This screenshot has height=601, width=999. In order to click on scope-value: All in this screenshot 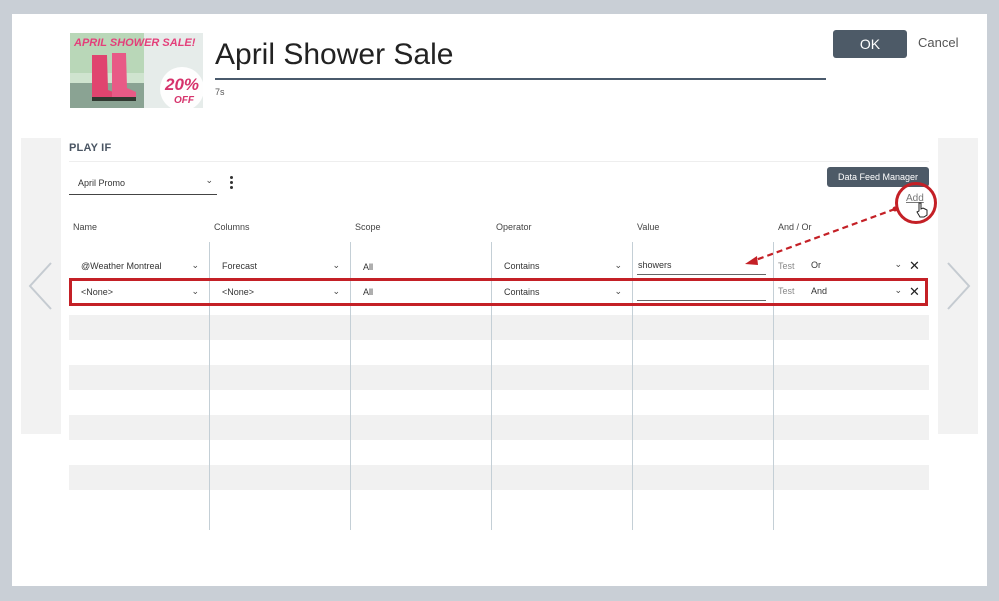, I will do `click(368, 267)`.